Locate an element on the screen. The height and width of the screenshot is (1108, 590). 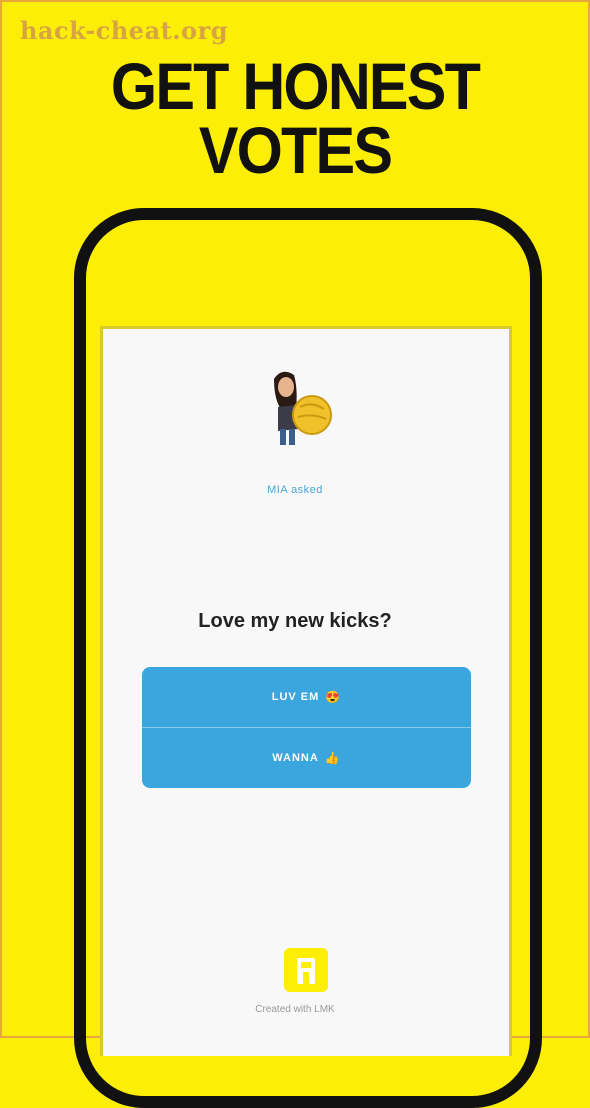
lmk-app-icon is located at coordinates (306, 970).